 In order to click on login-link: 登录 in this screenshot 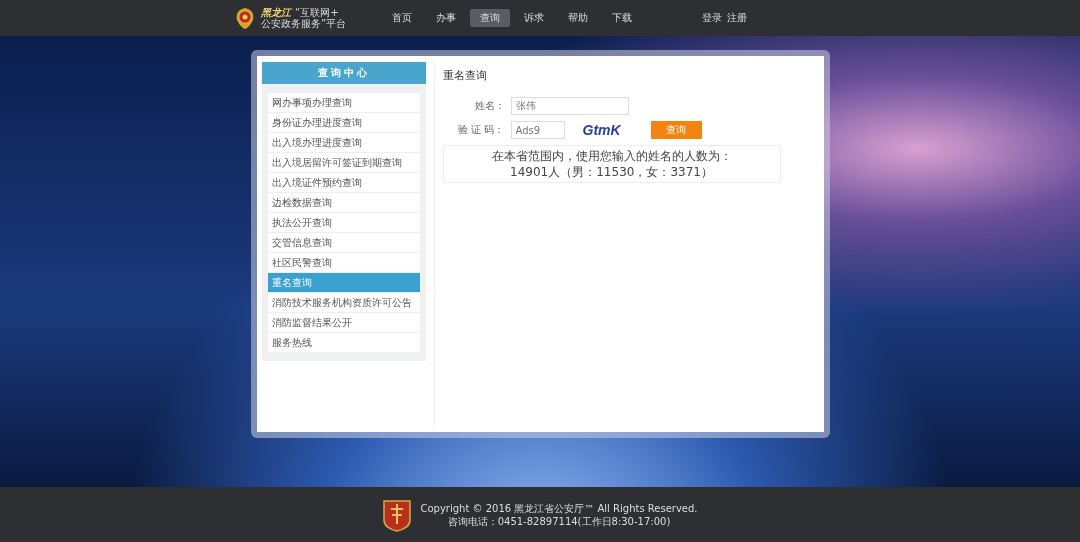, I will do `click(712, 18)`.